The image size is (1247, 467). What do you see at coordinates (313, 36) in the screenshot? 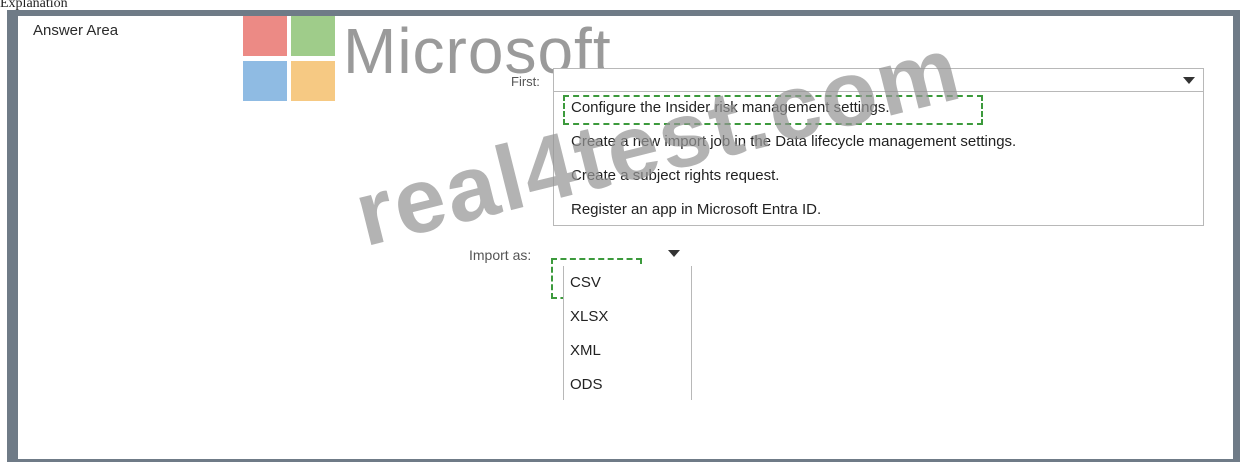
I see `logo-square-green` at bounding box center [313, 36].